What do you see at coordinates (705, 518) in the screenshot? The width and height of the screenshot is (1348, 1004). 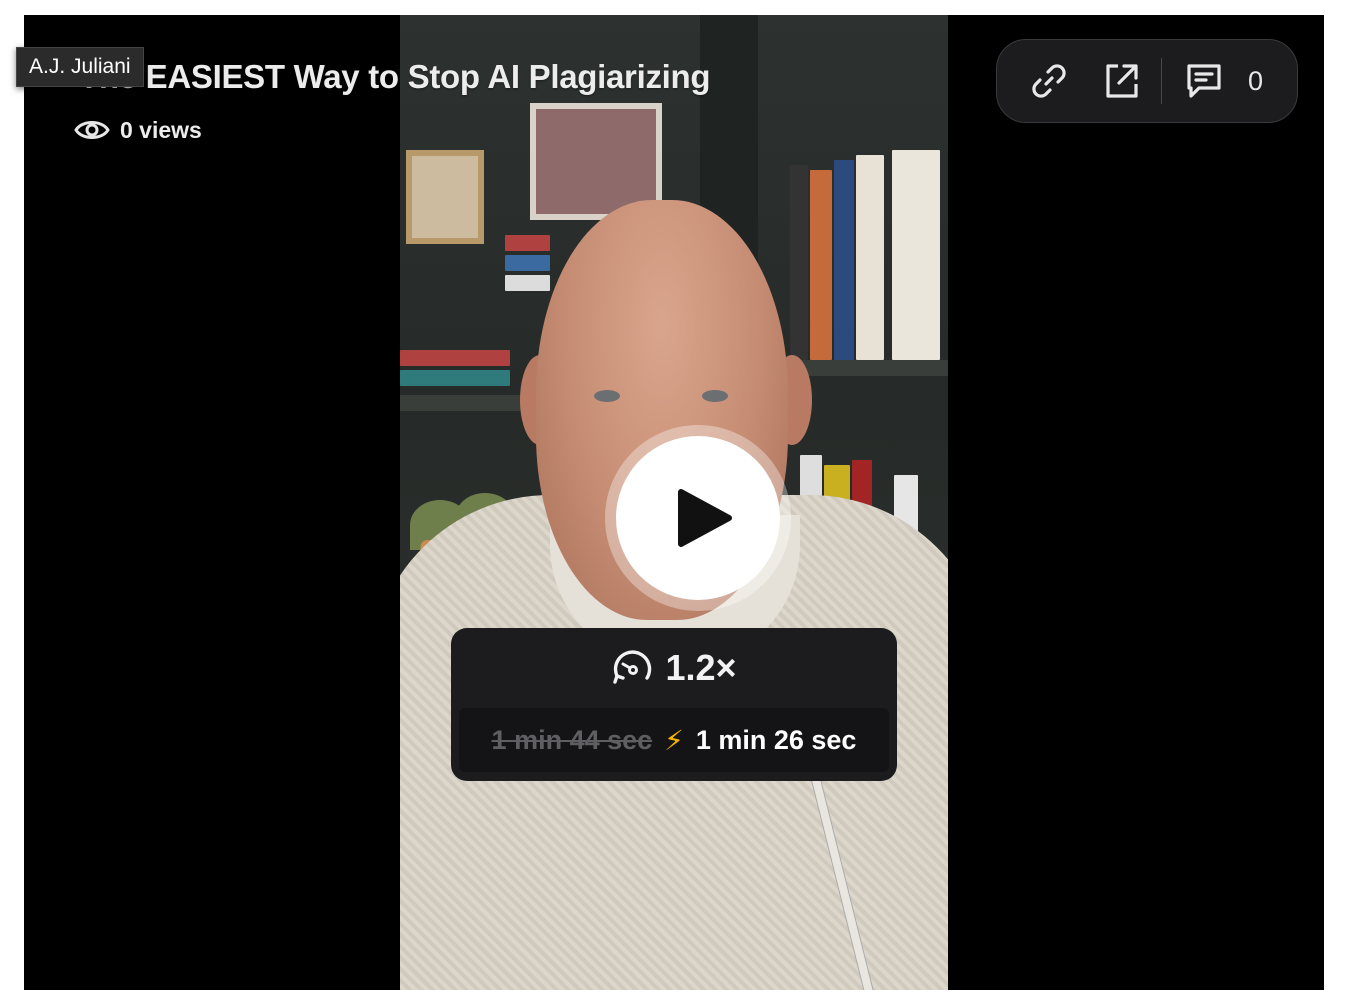 I see `play-icon` at bounding box center [705, 518].